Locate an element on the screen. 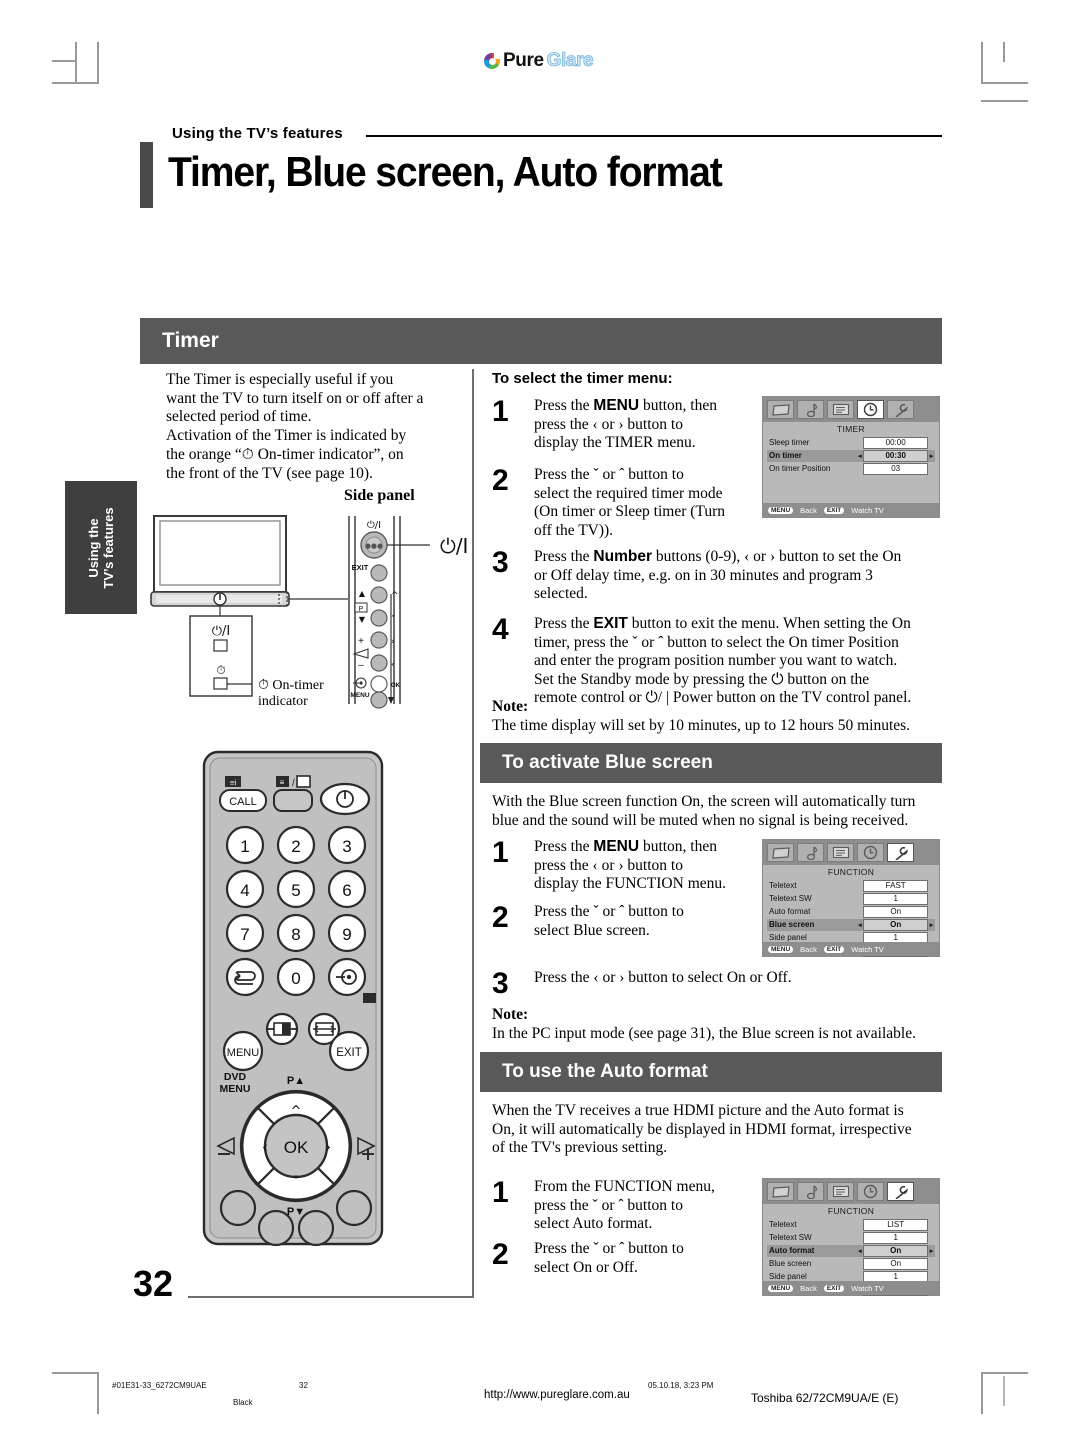 The width and height of the screenshot is (1080, 1454). osd-row: On timer Position 03 is located at coordinates (851, 469).